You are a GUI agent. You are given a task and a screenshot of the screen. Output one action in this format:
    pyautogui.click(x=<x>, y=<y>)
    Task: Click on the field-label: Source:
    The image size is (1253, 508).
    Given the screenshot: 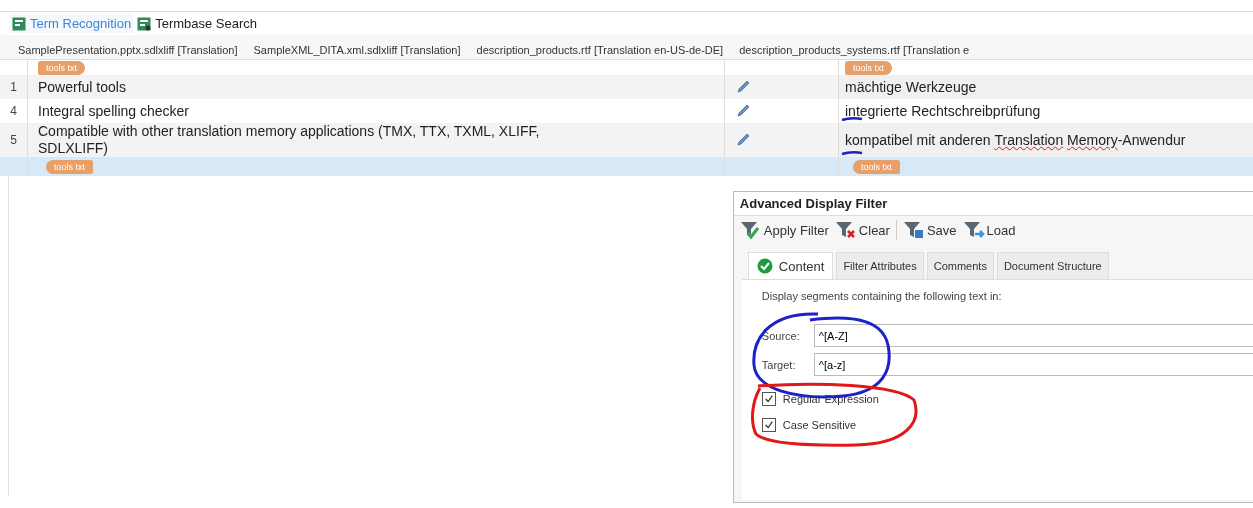 What is the action you would take?
    pyautogui.click(x=781, y=335)
    